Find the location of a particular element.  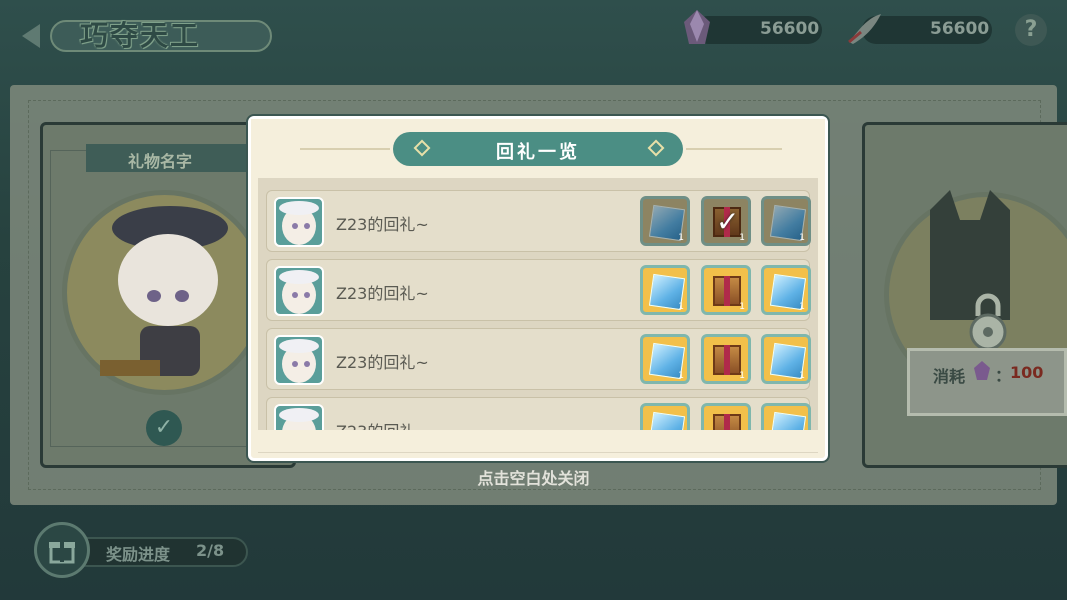

selected-check-icon: ✓ is located at coordinates (164, 428).